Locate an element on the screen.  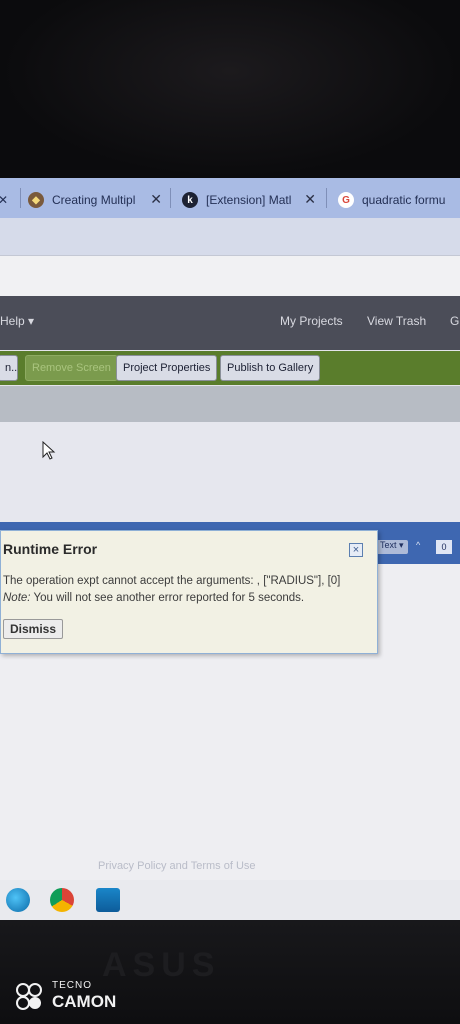
tab-extension-math: k [Extension] Matl ✕ is located at coordinates (249, 200).